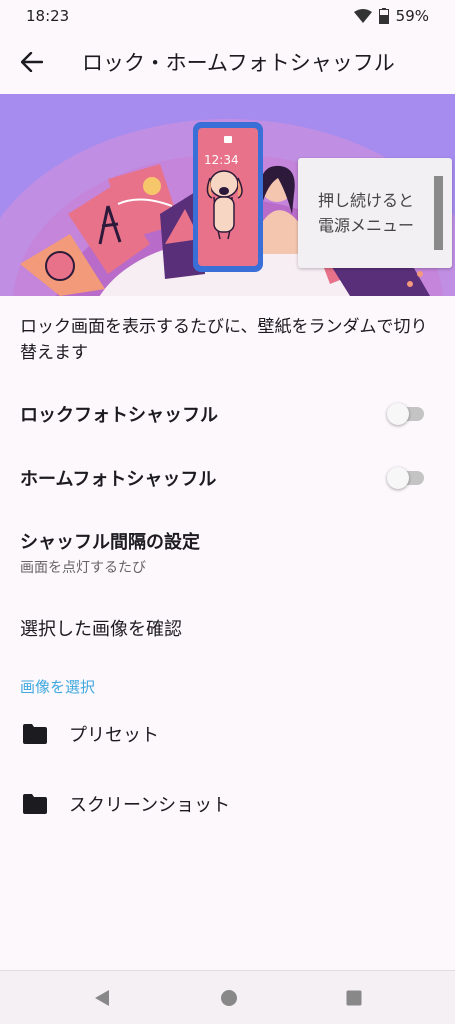 The width and height of the screenshot is (455, 1024). Describe the element at coordinates (391, 16) in the screenshot. I see `status-icons: 59%` at that location.